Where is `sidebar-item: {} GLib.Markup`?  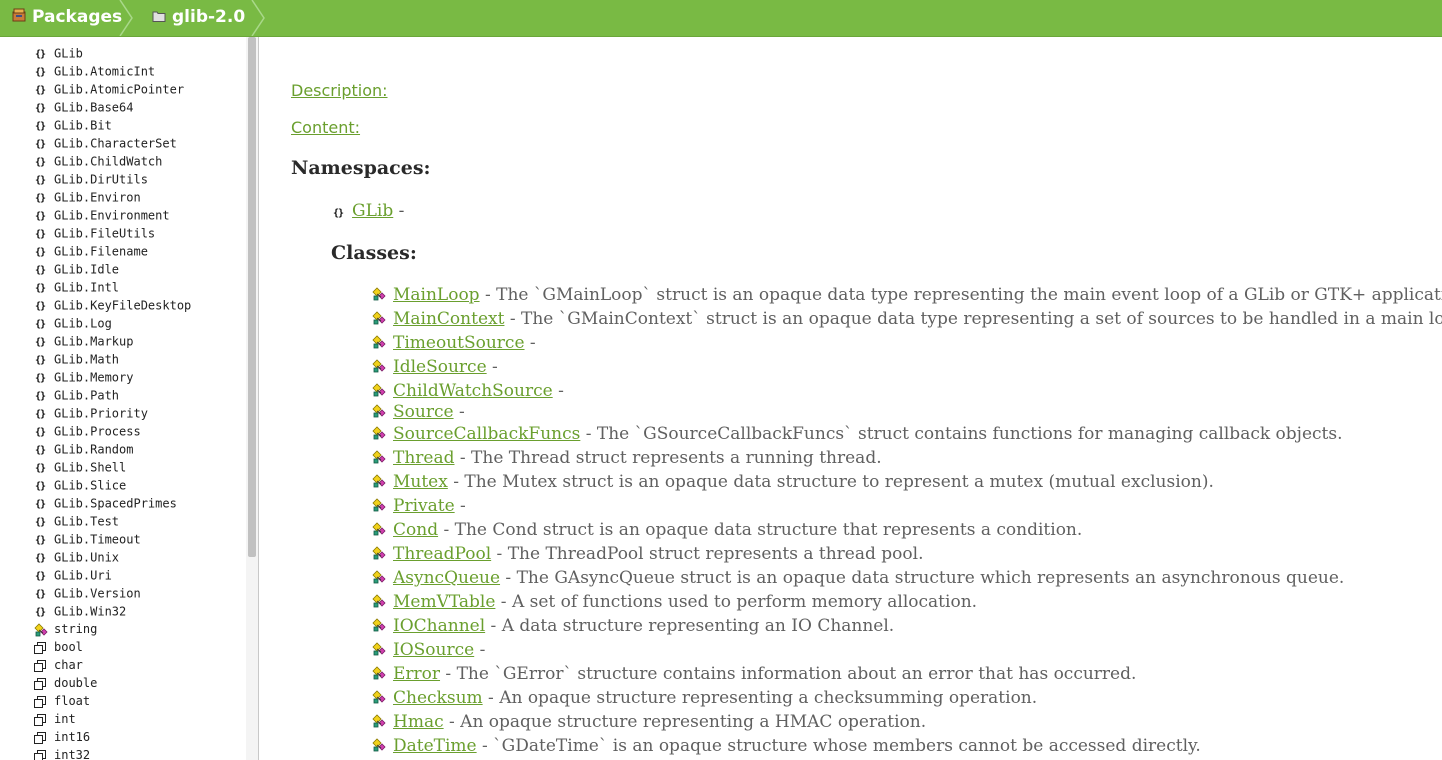
sidebar-item: {} GLib.Markup is located at coordinates (112, 341).